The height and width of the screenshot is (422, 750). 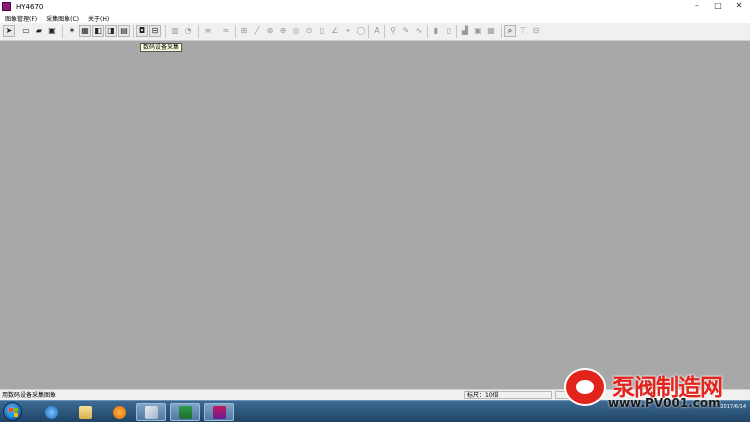 I want to click on taskbar-ie, so click(x=51, y=412).